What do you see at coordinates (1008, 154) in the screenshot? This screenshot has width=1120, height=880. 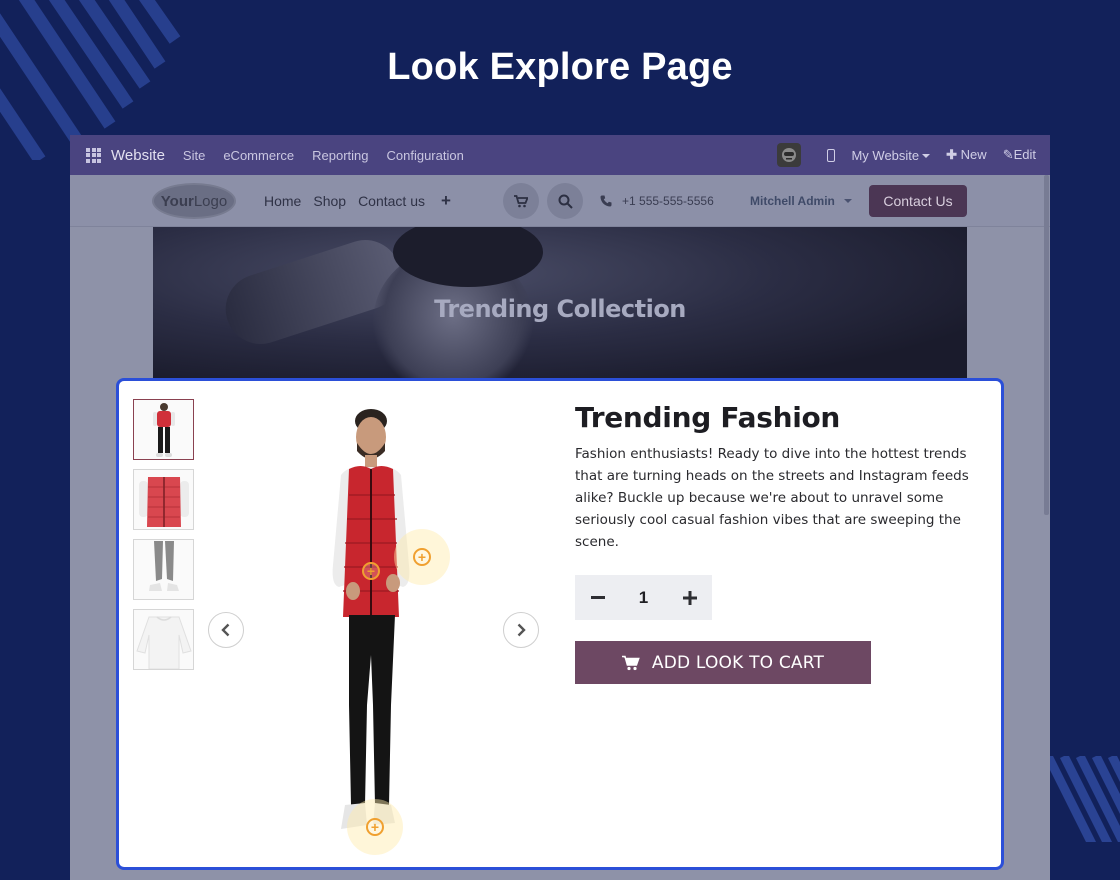 I see `pencil-icon: ✎` at bounding box center [1008, 154].